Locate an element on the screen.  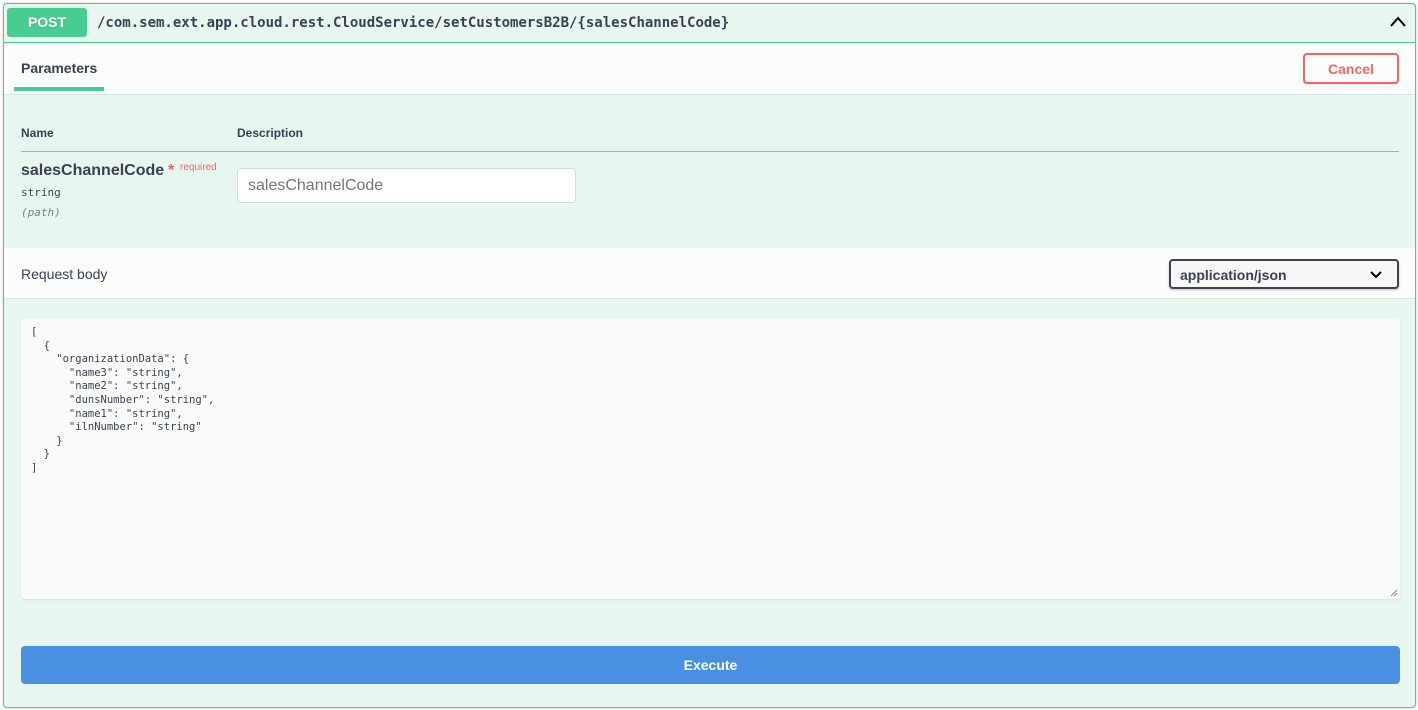
parameters-header: Parameters Cancel is located at coordinates (709, 69).